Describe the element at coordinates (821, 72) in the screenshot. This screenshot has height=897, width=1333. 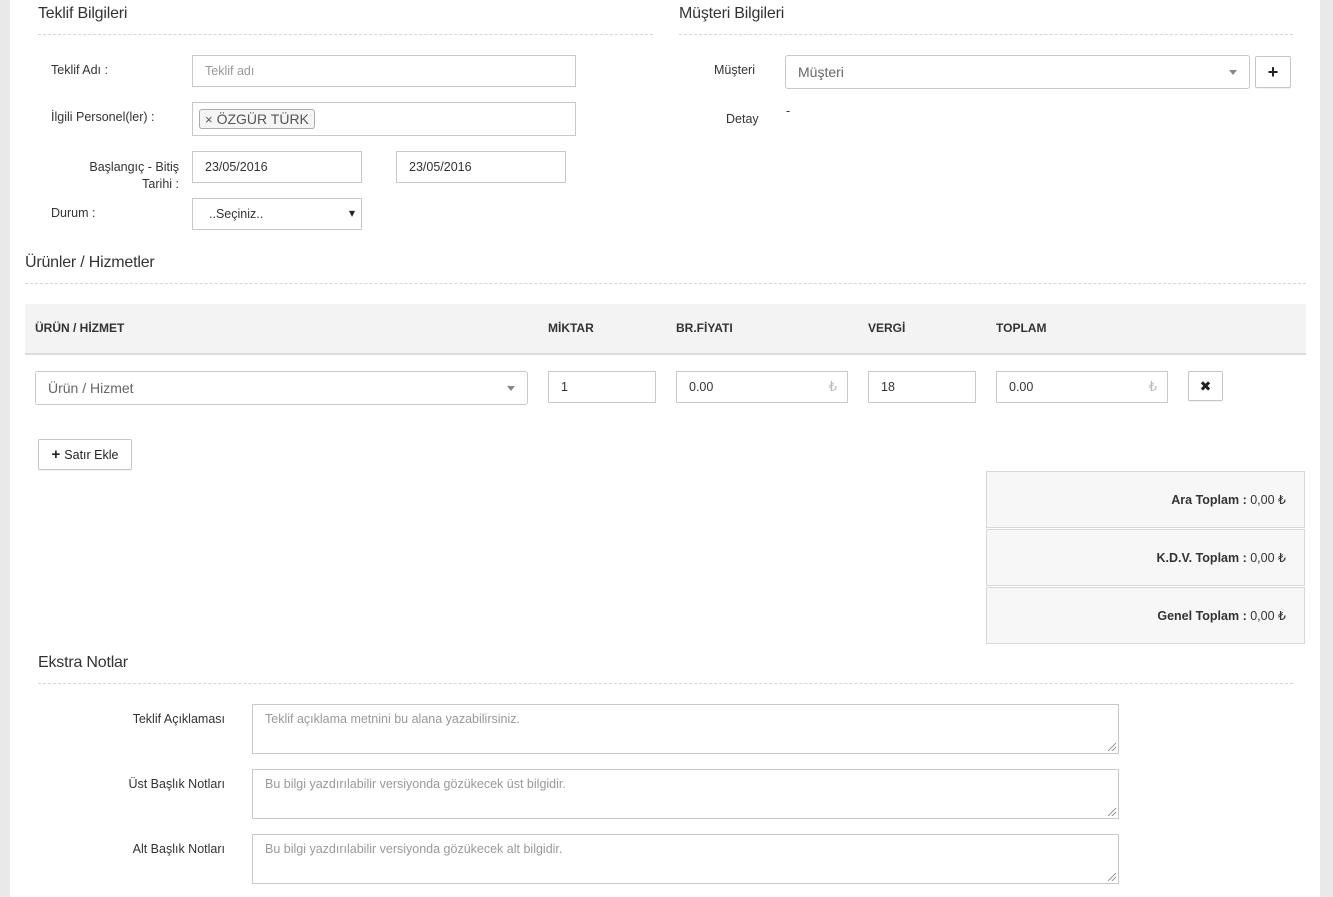
I see `customer-select-placeholder: Müşteri` at that location.